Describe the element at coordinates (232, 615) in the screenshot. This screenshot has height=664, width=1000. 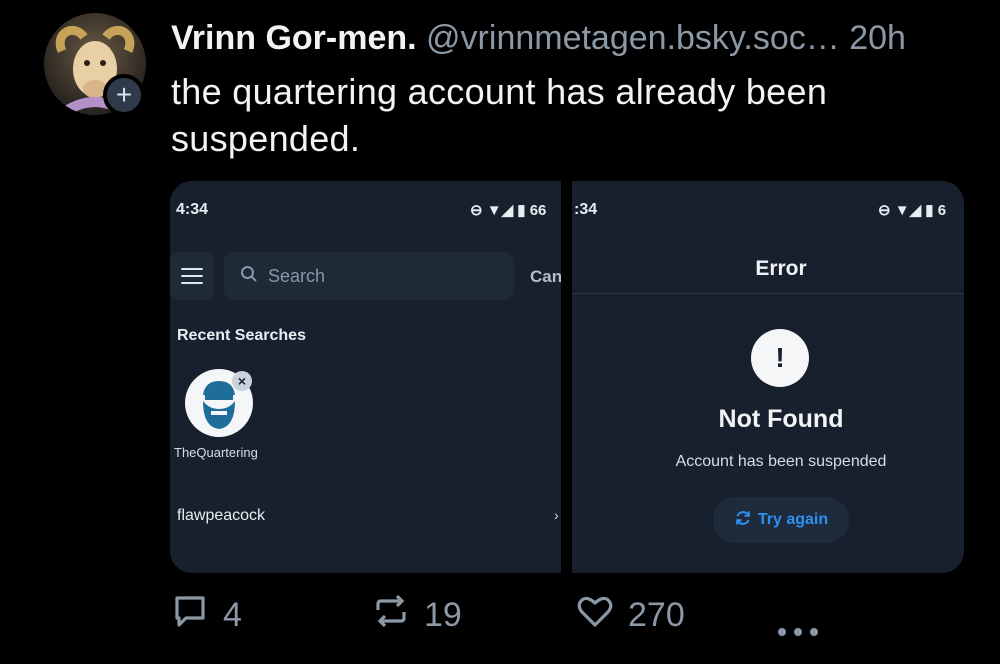
I see `reply-count: 4` at that location.